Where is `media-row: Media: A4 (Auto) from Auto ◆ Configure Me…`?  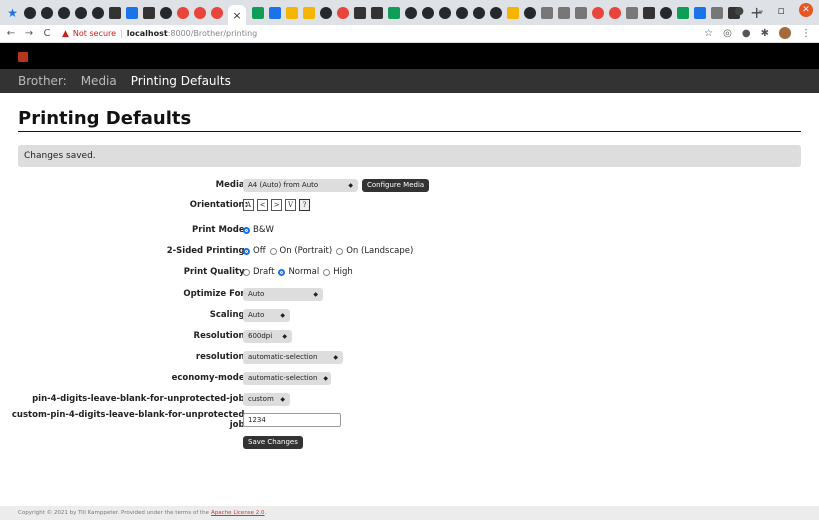
media-row: Media: A4 (Auto) from Auto ◆ Configure Me… is located at coordinates (224, 185).